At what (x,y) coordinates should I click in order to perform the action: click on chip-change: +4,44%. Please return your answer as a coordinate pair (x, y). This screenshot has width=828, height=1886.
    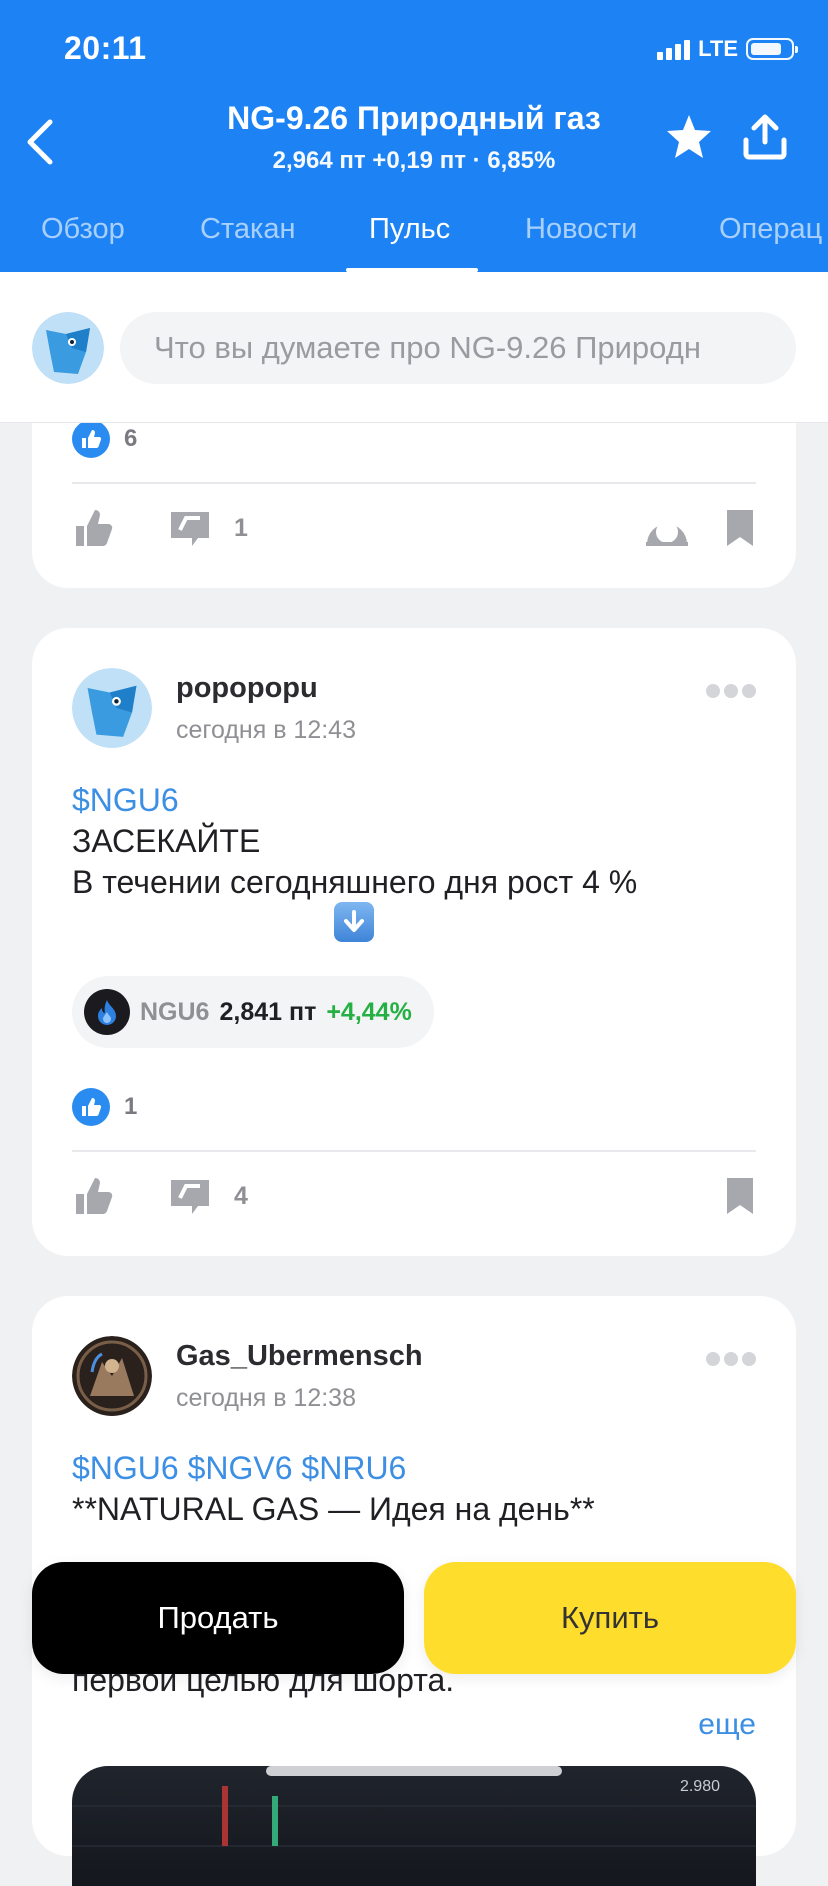
    Looking at the image, I should click on (369, 1011).